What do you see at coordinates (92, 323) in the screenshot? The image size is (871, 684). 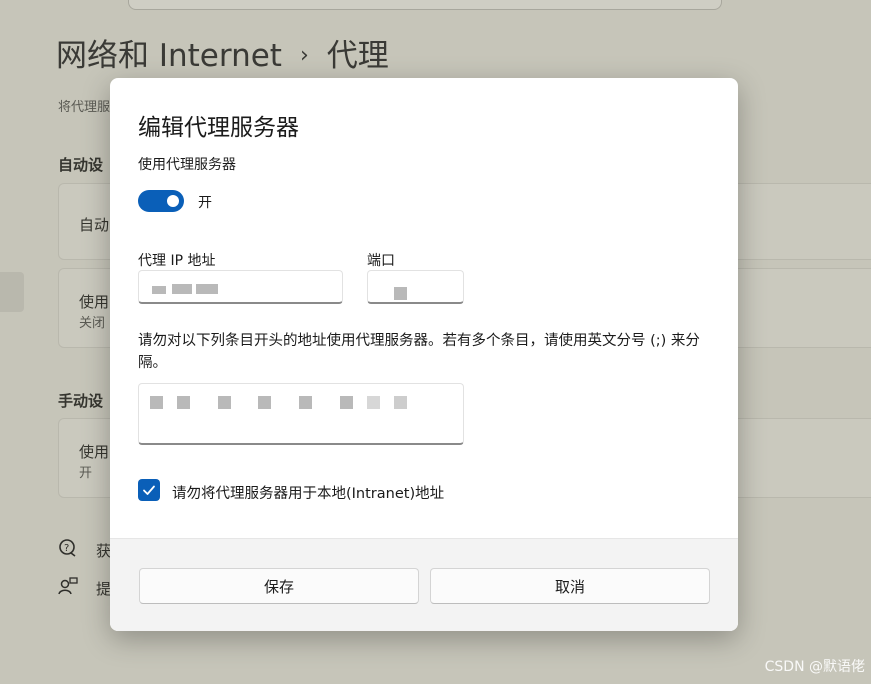 I see `setup-script-status: 关闭` at bounding box center [92, 323].